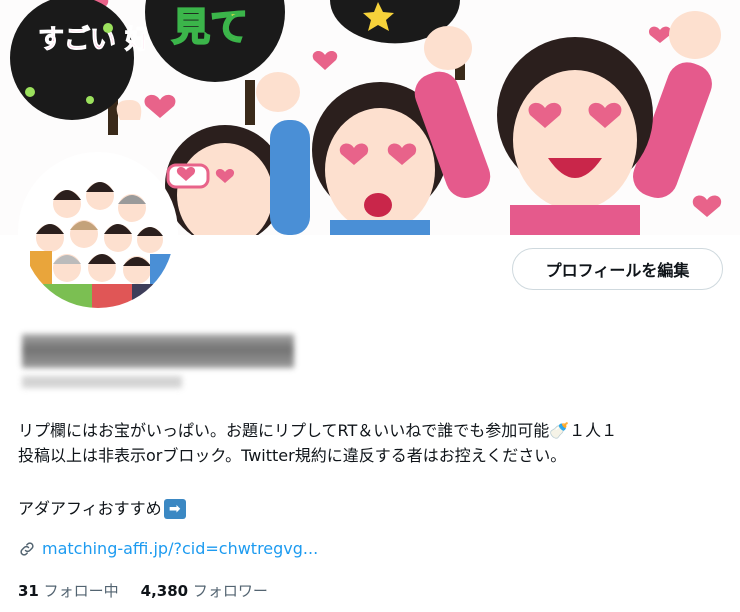 This screenshot has height=612, width=740. I want to click on following-label: フォロー中, so click(81, 591).